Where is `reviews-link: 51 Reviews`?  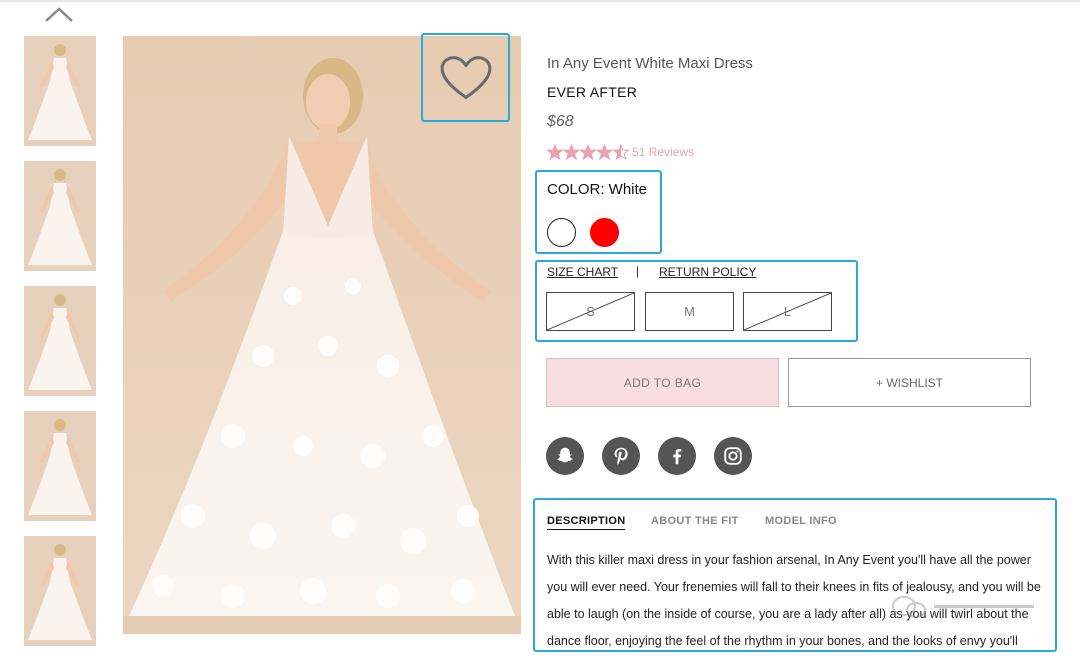
reviews-link: 51 Reviews is located at coordinates (663, 152).